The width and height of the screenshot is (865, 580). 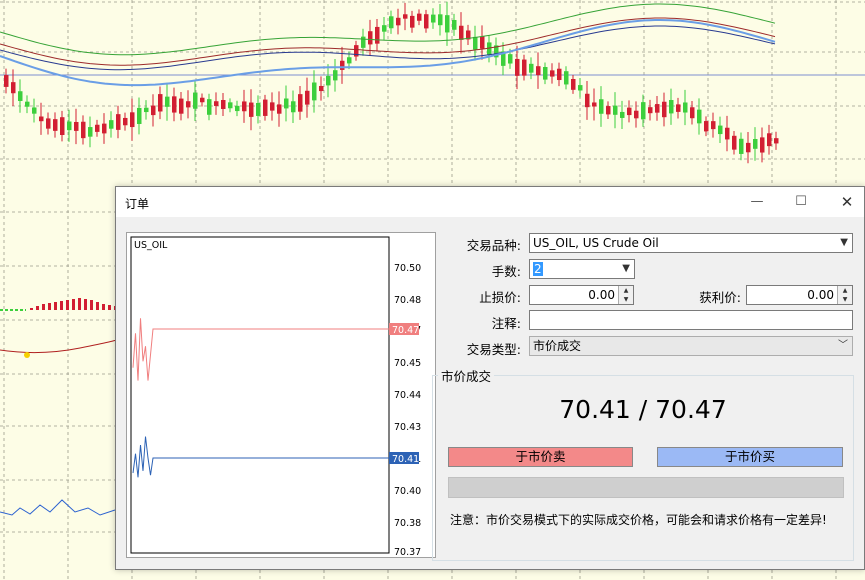 What do you see at coordinates (691, 243) in the screenshot?
I see `symbol-select: US_OIL, US Crude Oil ▼` at bounding box center [691, 243].